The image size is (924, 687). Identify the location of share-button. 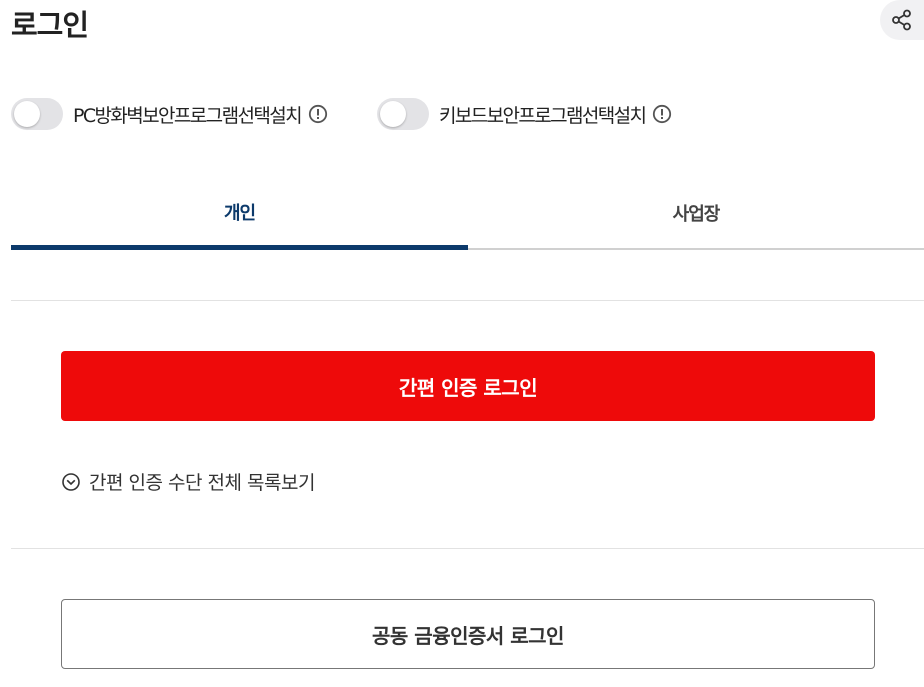
(902, 20).